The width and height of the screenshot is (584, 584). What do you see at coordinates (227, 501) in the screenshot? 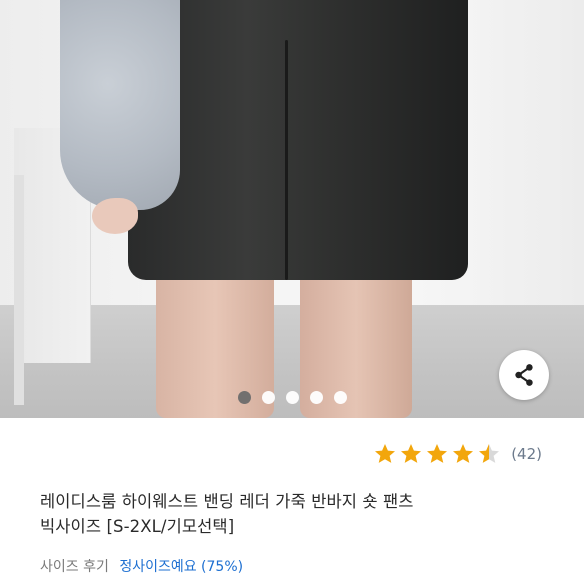
I see `product-title-line-1: 레이디스룸 하이웨스트 밴딩 레더 가죽 반바지 숏 팬츠` at bounding box center [227, 501].